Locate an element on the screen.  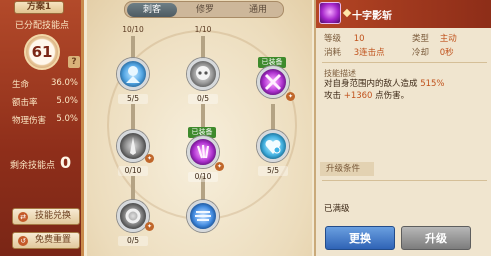
stat-value: 36.0% is located at coordinates (64, 83).